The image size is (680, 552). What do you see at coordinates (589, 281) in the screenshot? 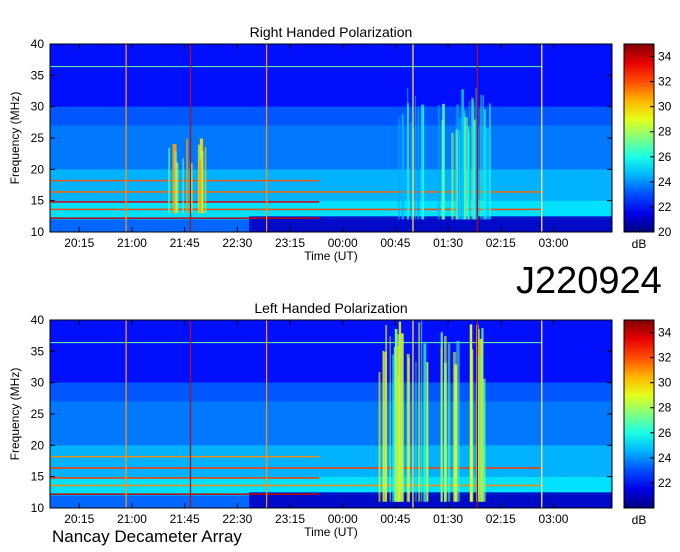
I see `observation-id: J220924` at bounding box center [589, 281].